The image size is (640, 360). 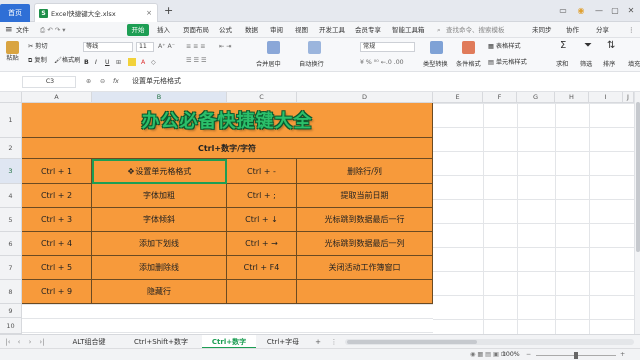 I want to click on merge-center-button, so click(x=273, y=47).